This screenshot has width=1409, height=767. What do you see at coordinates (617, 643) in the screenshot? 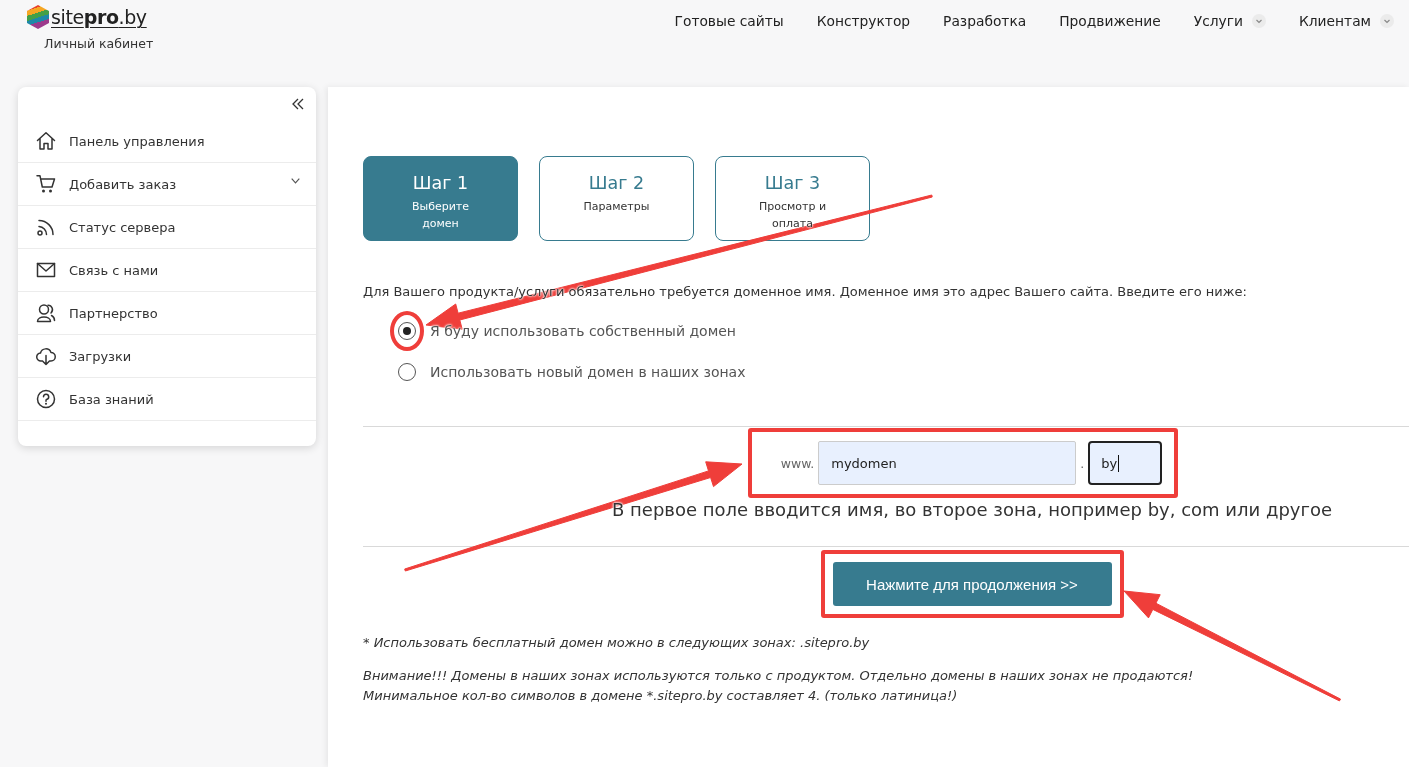
I see `footnote-text: * Использовать бесплатный домен можно в следующих зонах: .sitepro.by` at bounding box center [617, 643].